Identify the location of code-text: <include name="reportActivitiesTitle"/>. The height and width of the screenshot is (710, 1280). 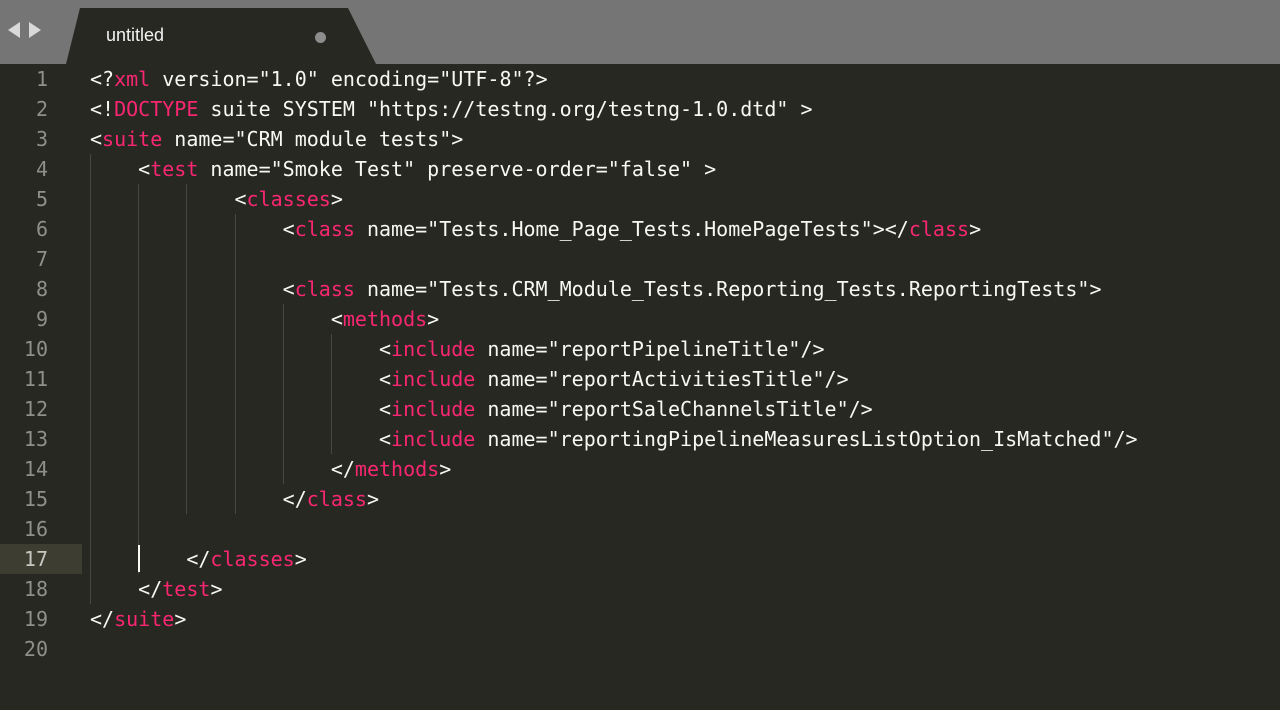
(469, 379).